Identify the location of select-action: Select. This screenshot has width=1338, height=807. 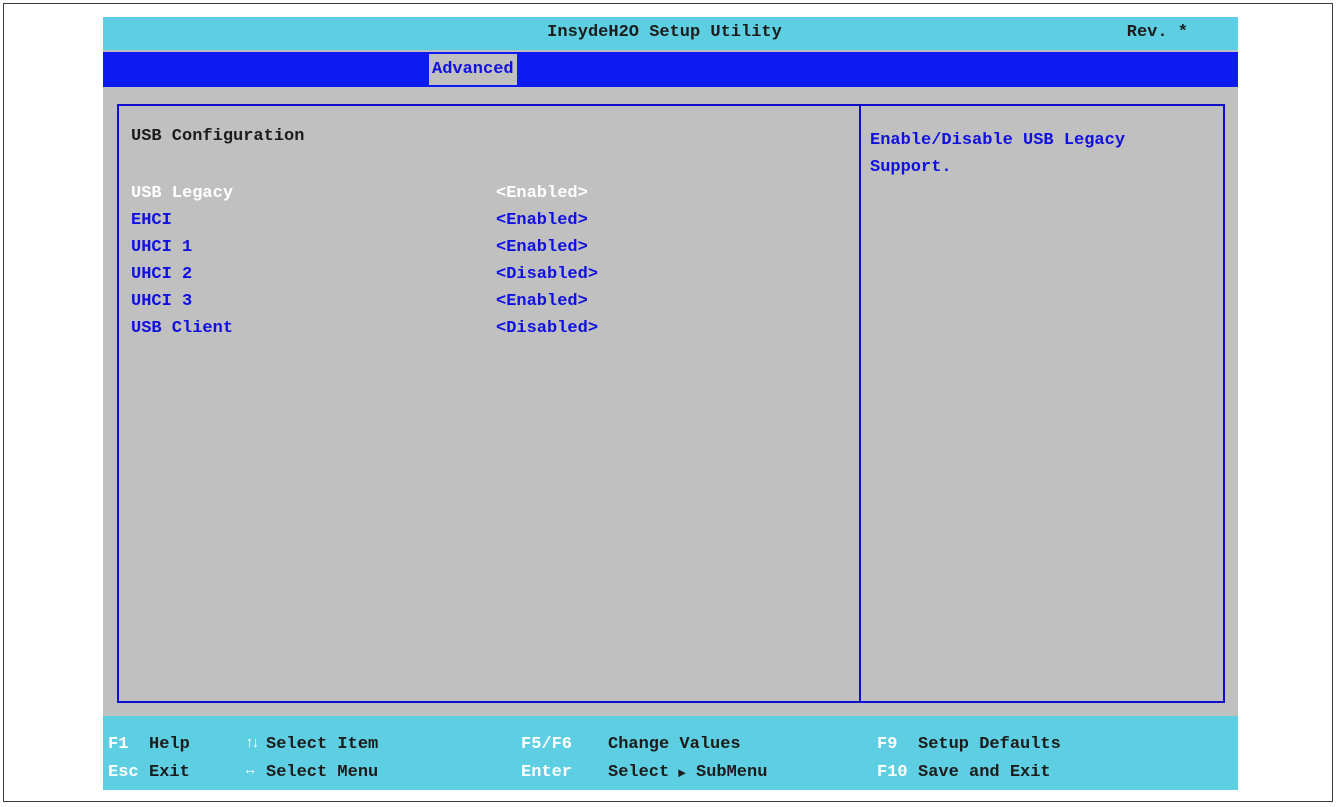
(639, 772).